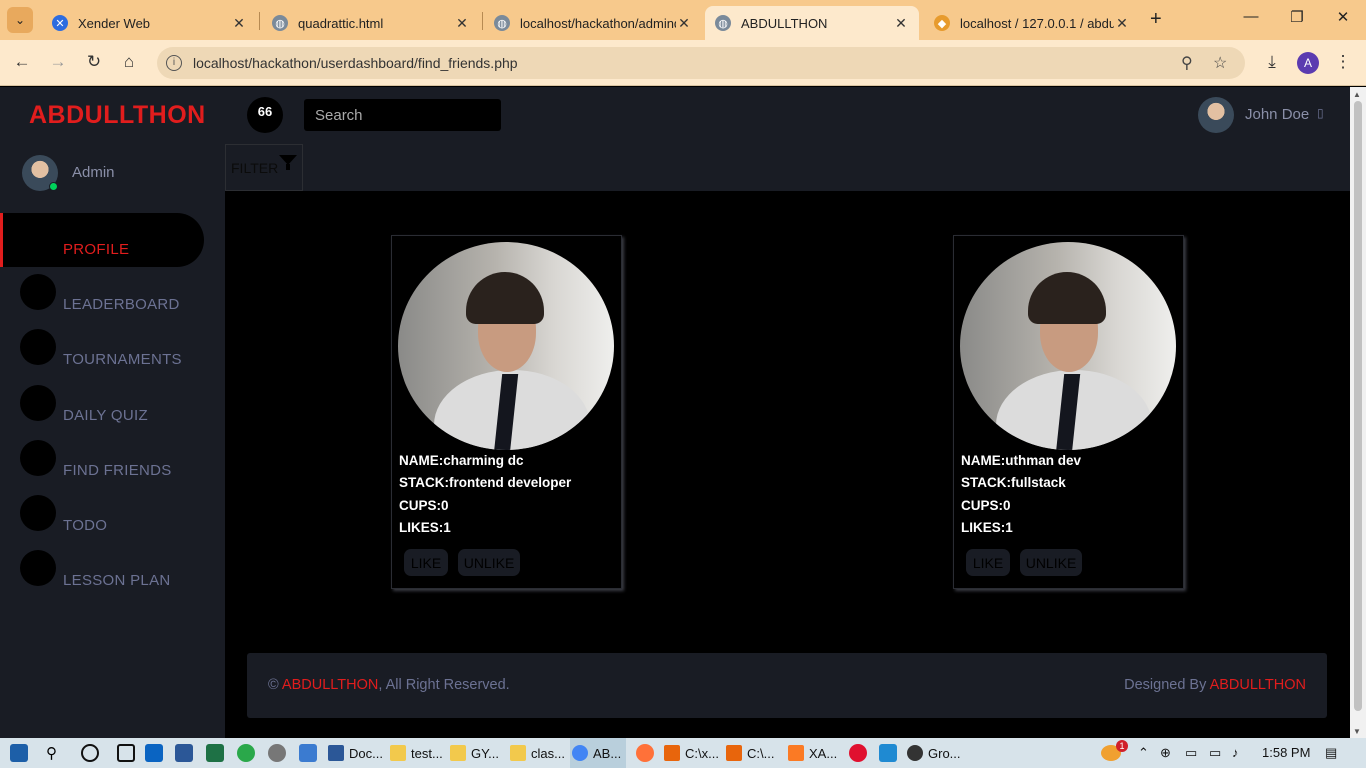 The width and height of the screenshot is (1366, 768). Describe the element at coordinates (1357, 94) in the screenshot. I see `scroll-up-icon: ▲` at that location.